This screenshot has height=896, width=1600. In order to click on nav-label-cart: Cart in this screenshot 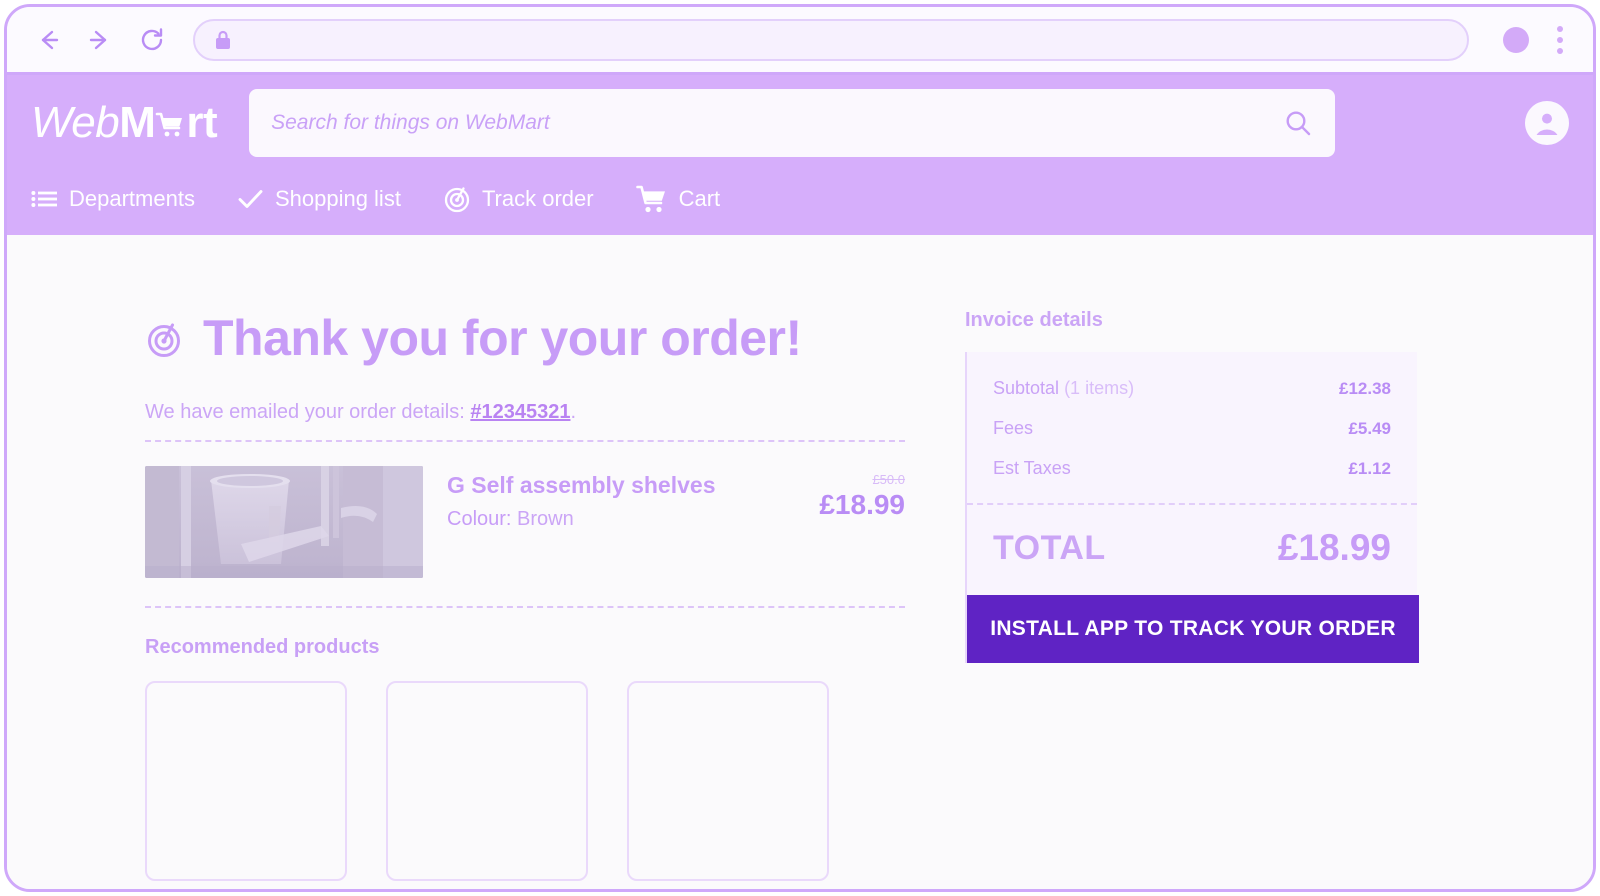, I will do `click(699, 198)`.